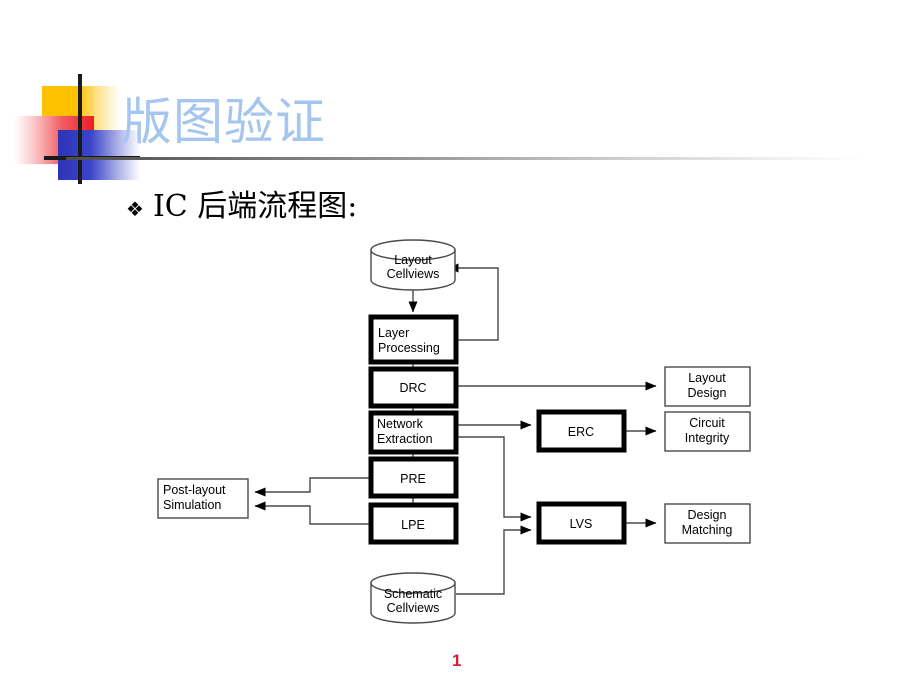 This screenshot has width=920, height=690. I want to click on node-pre: PRE, so click(413, 477).